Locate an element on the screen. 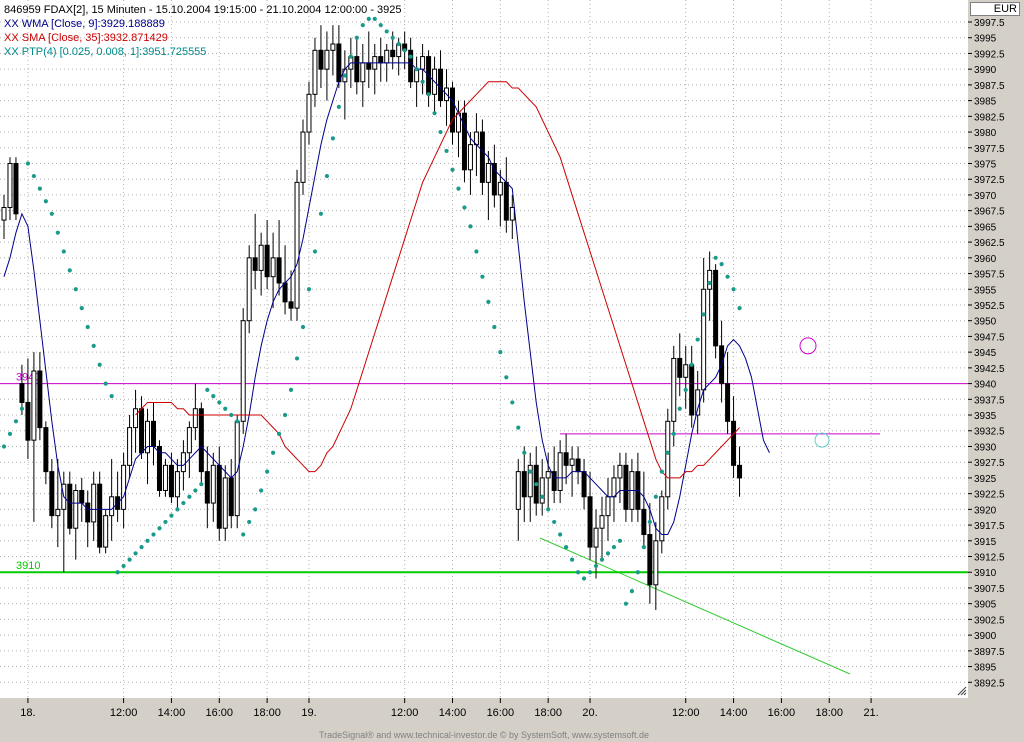 This screenshot has width=1024, height=742. trendline is located at coordinates (695, 606).